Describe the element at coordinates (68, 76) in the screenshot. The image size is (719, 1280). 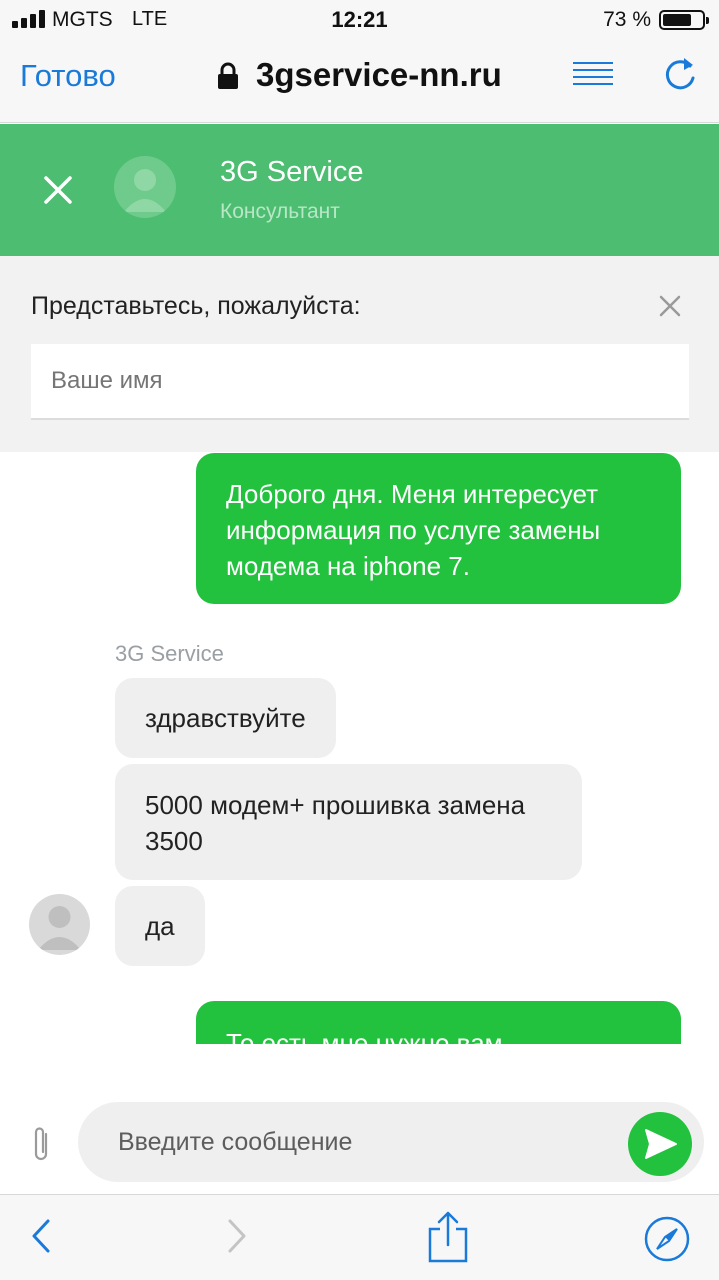
I see `done-button: Готово` at that location.